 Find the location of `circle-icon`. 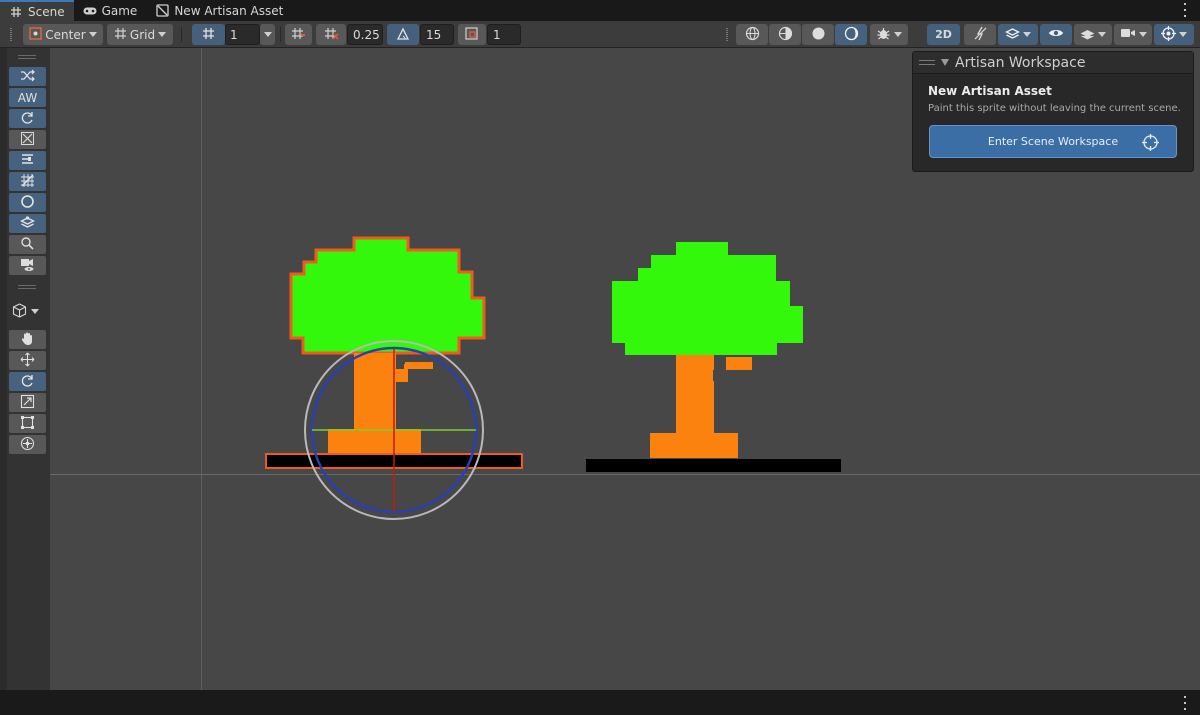

circle-icon is located at coordinates (27, 203).